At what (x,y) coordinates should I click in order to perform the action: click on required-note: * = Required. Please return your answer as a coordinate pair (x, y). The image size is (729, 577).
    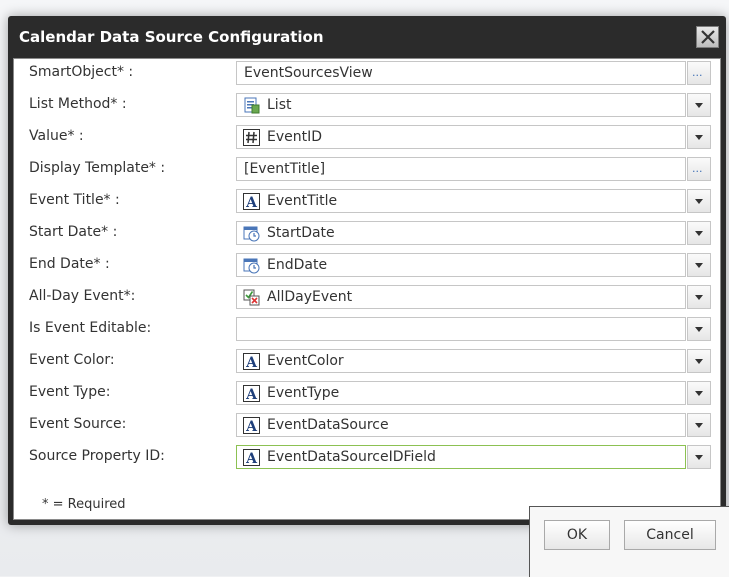
    Looking at the image, I should click on (84, 504).